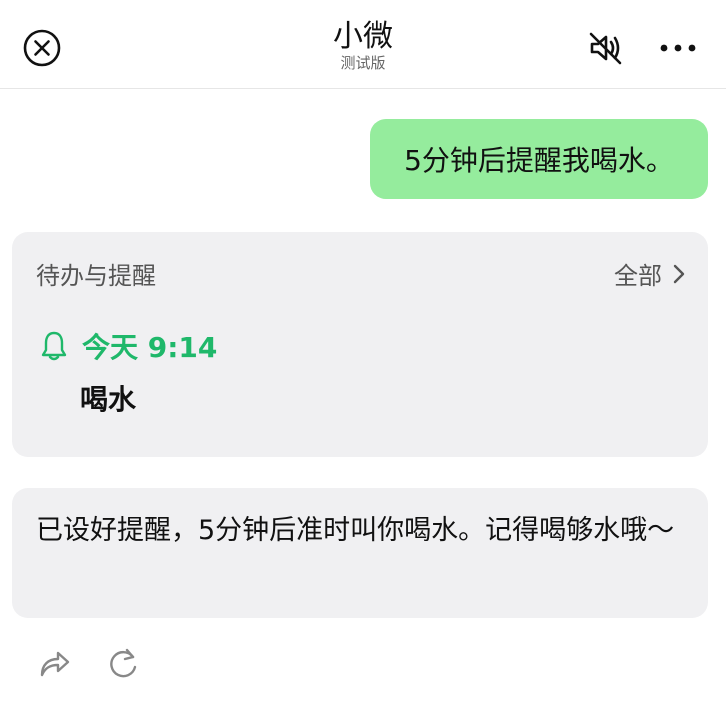 The height and width of the screenshot is (701, 726). I want to click on user-message-bubble: 5分钟后提醒我喝水。, so click(539, 159).